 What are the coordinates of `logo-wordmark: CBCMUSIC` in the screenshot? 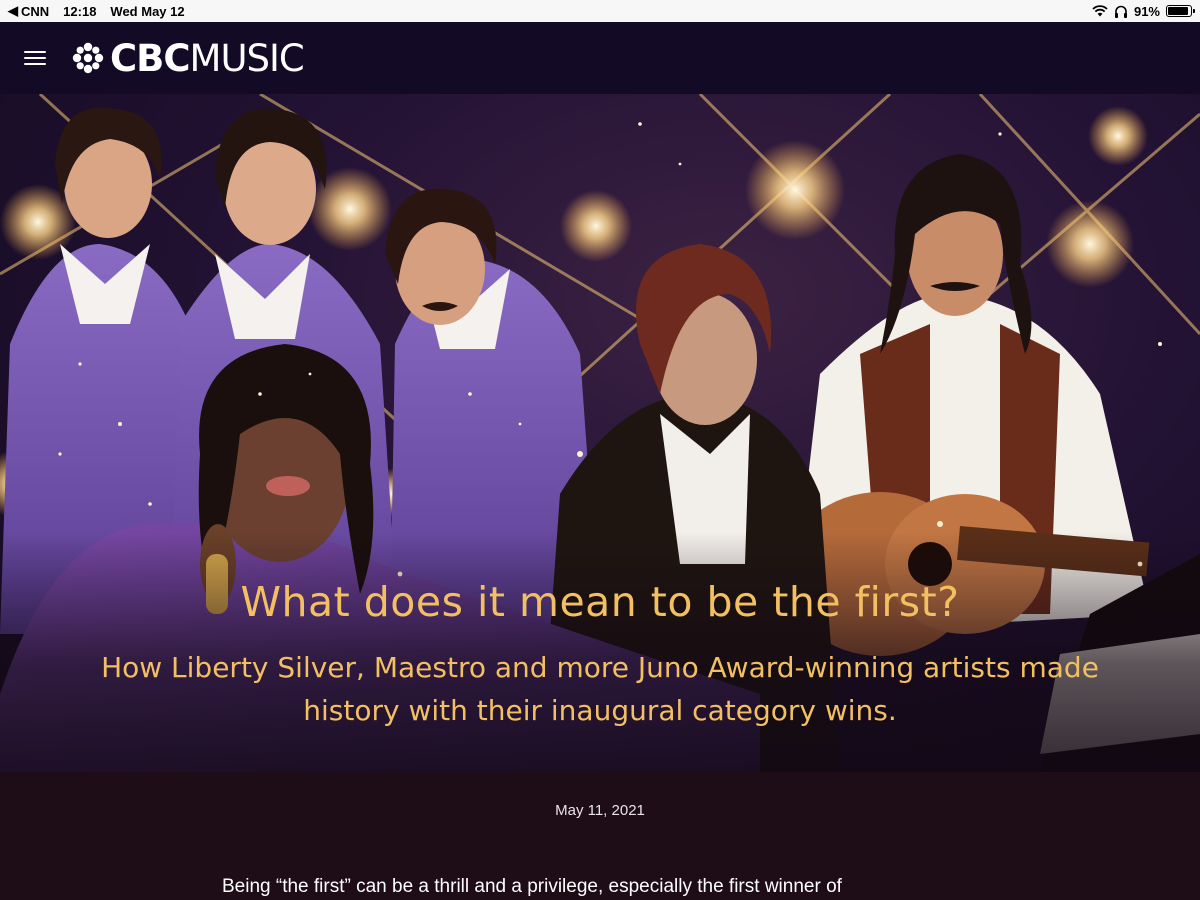 It's located at (207, 58).